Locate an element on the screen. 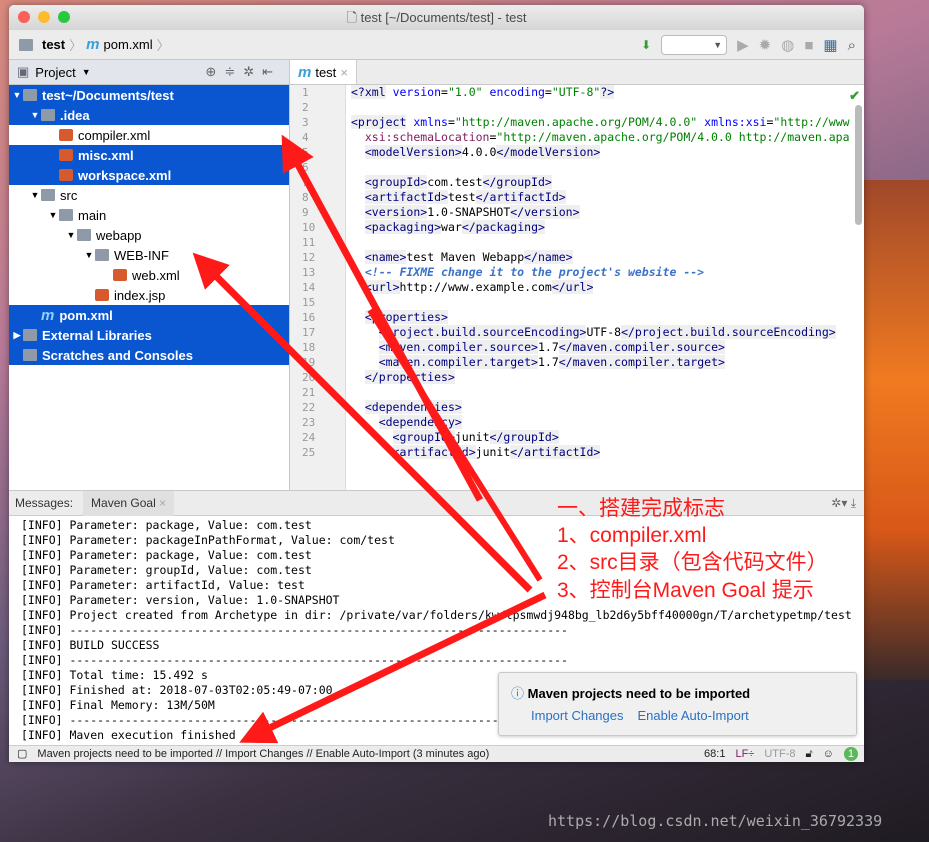 The image size is (929, 842). arrow-to-console is located at coordinates (393, 667).